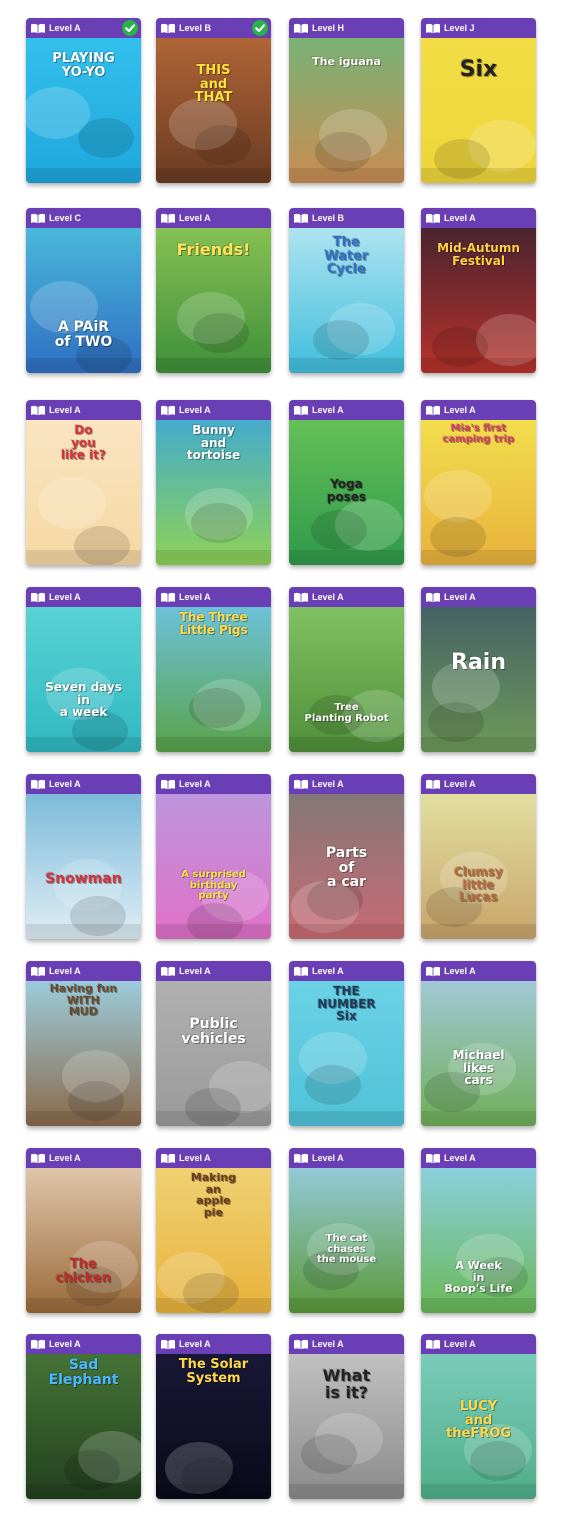 The width and height of the screenshot is (562, 1526). I want to click on book-card: The Solar System Level A, so click(213, 1416).